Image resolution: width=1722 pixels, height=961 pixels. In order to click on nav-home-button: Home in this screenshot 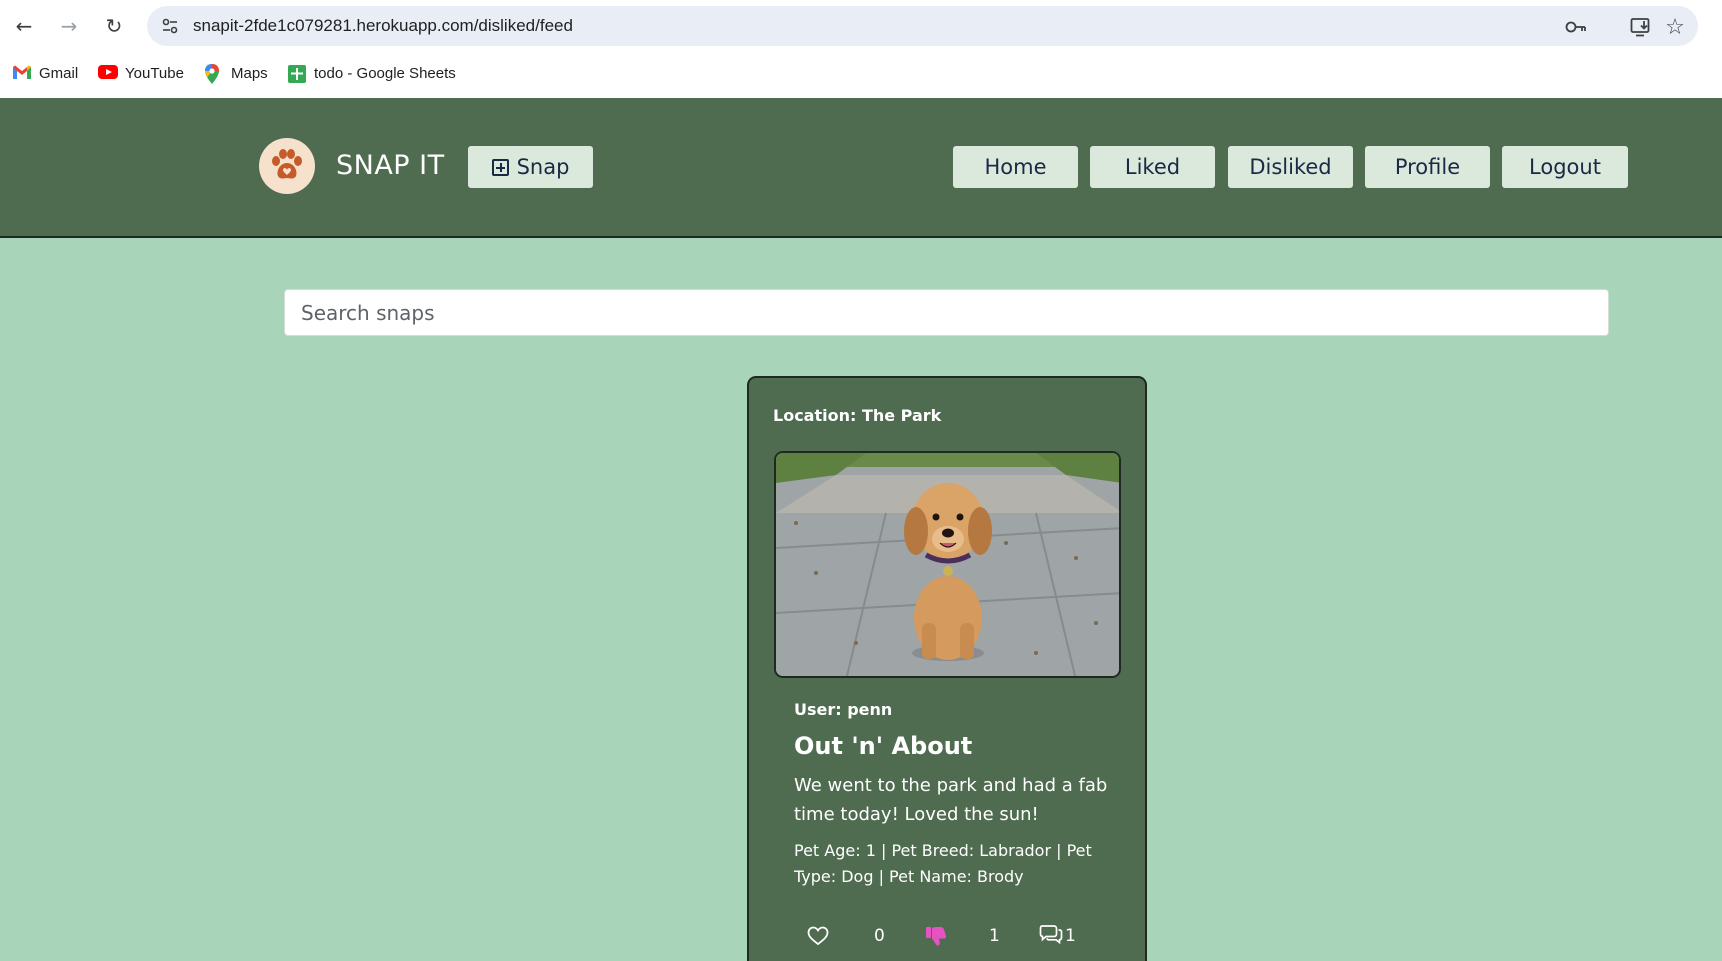, I will do `click(1015, 167)`.